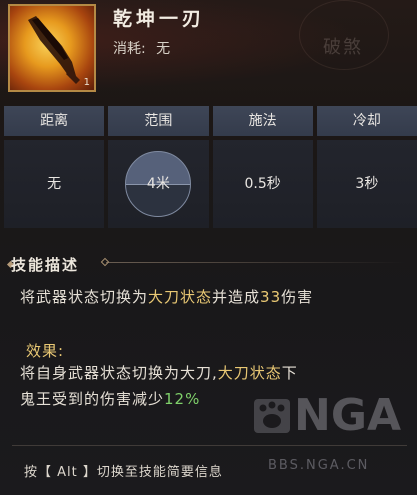  I want to click on effect-label: 效果:, so click(45, 351).